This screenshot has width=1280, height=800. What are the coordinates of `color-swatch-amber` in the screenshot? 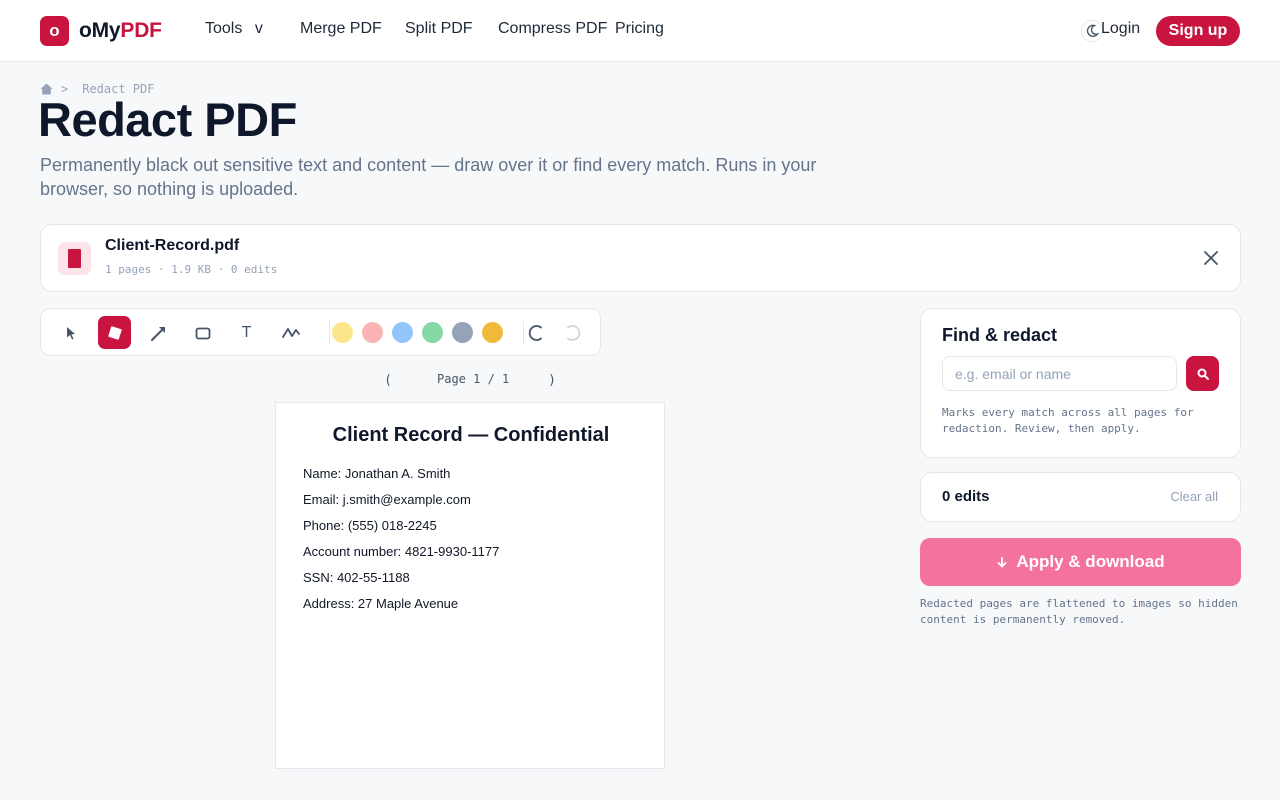 It's located at (492, 332).